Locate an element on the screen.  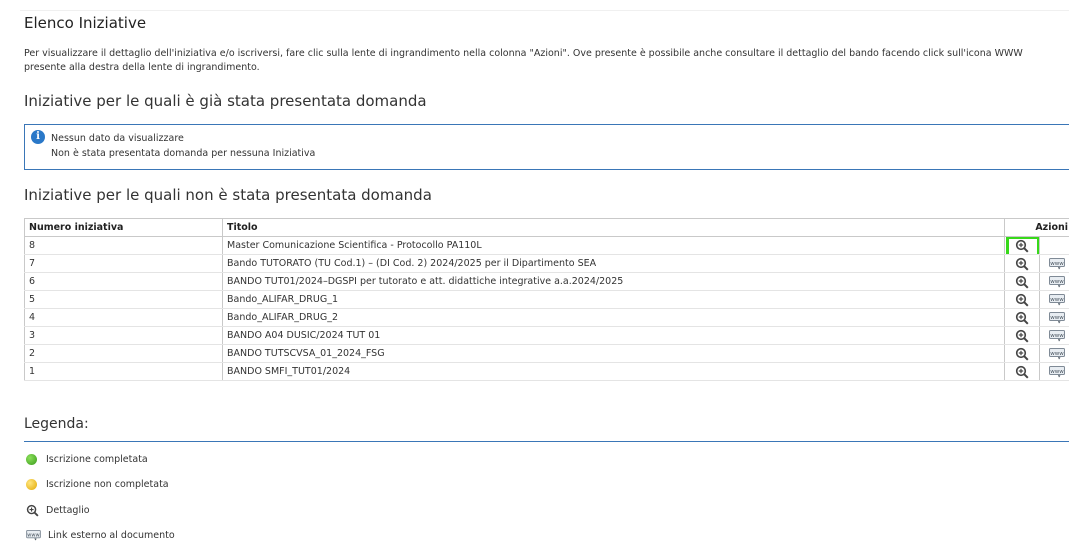
cell-numero: 8 is located at coordinates (123, 245).